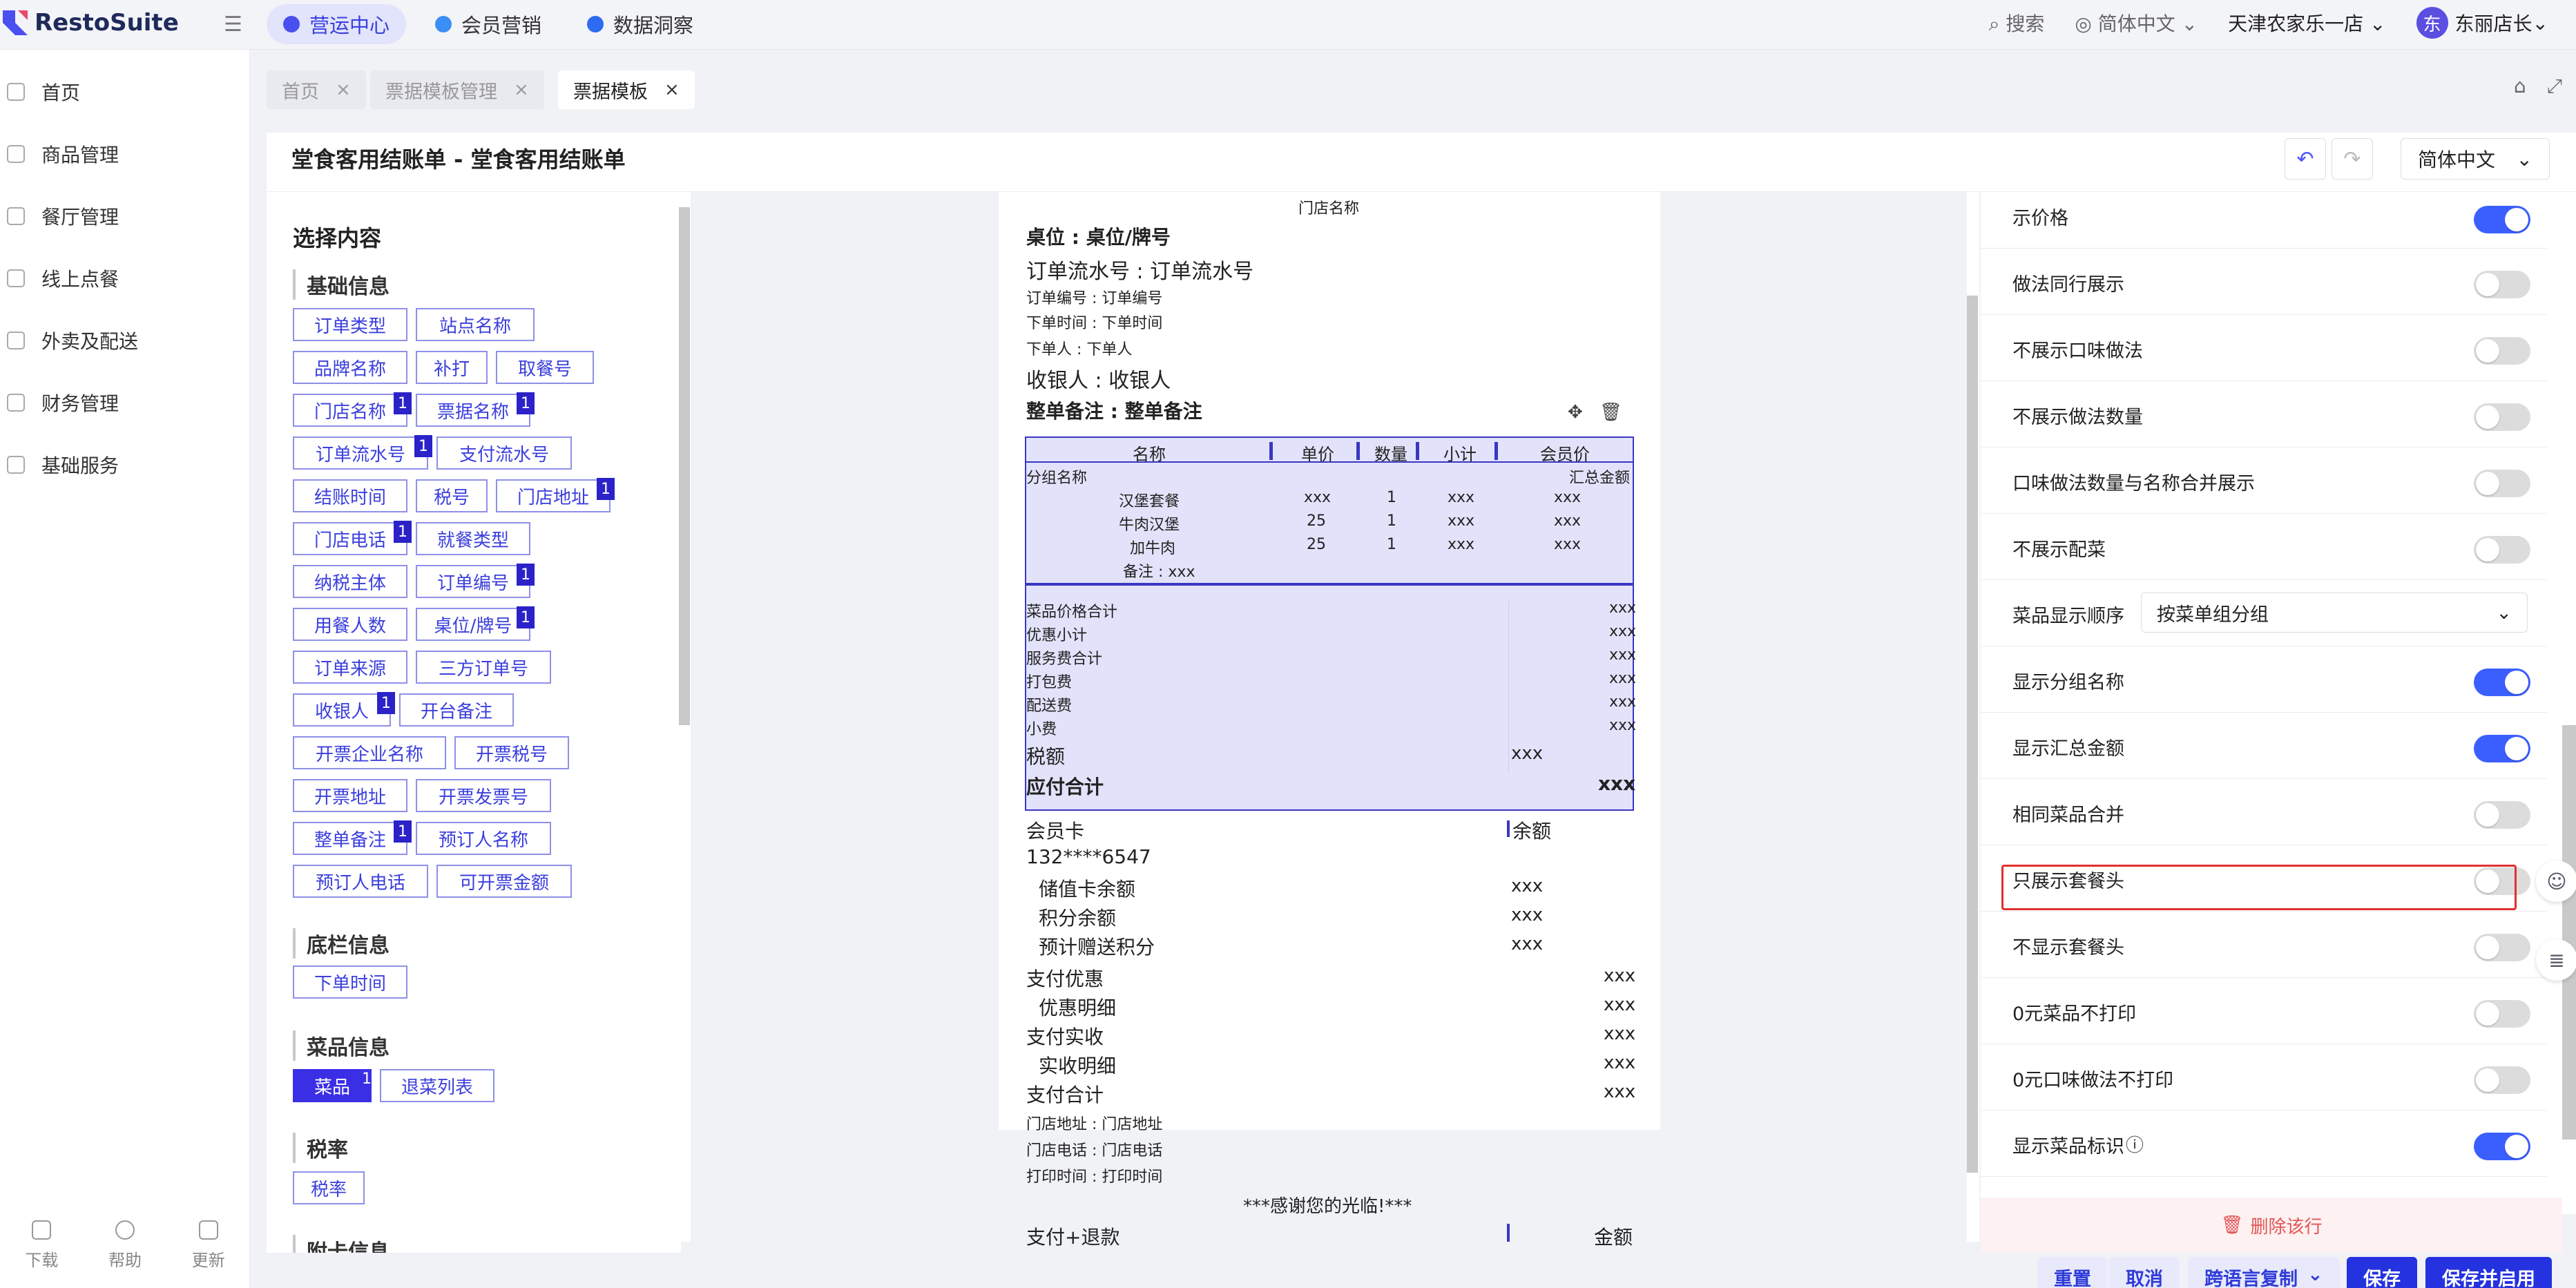 This screenshot has height=1288, width=2576. Describe the element at coordinates (1094, 297) in the screenshot. I see `receipt-order-no: 订单编号` at that location.